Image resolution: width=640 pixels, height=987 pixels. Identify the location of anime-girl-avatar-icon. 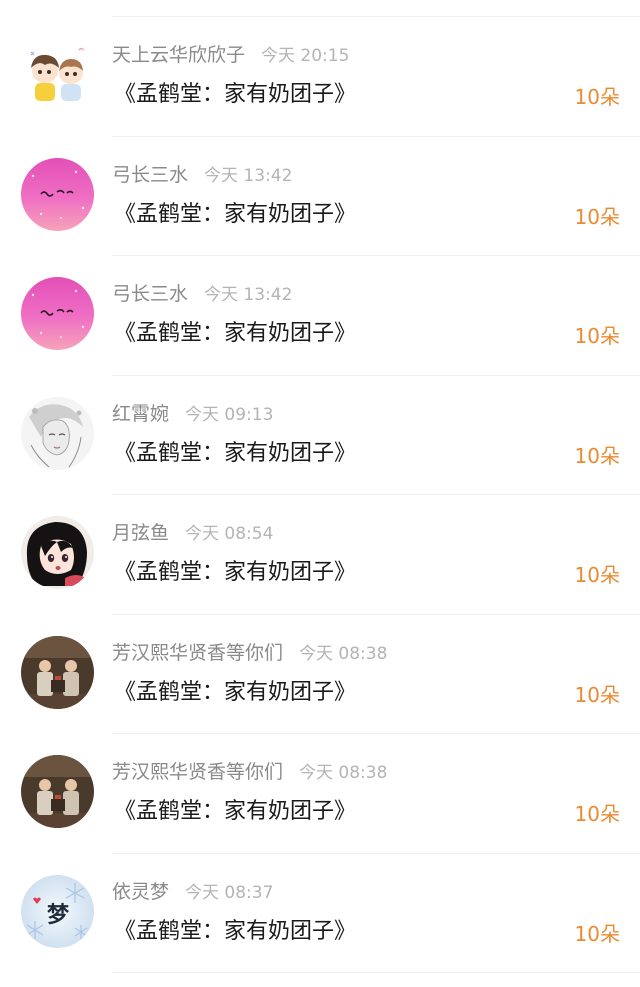
(57, 552).